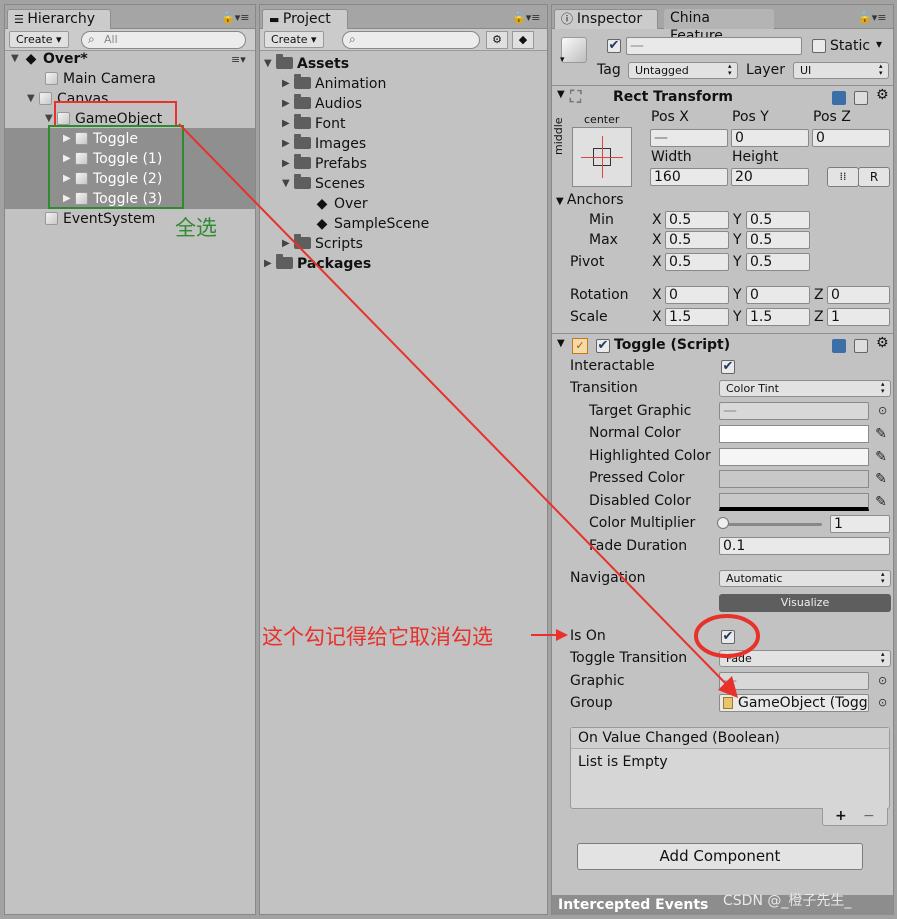 This screenshot has width=897, height=919. I want to click on tag-dropdown: Untagged, so click(683, 70).